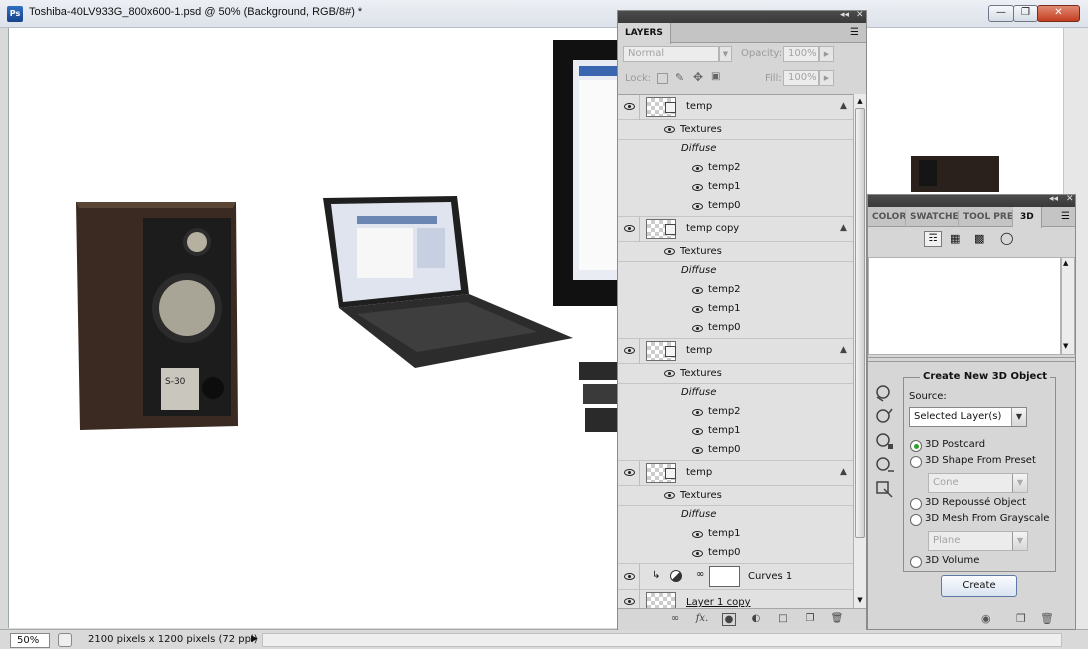 This screenshot has width=1088, height=649. I want to click on opacity-field: 100%, so click(801, 54).